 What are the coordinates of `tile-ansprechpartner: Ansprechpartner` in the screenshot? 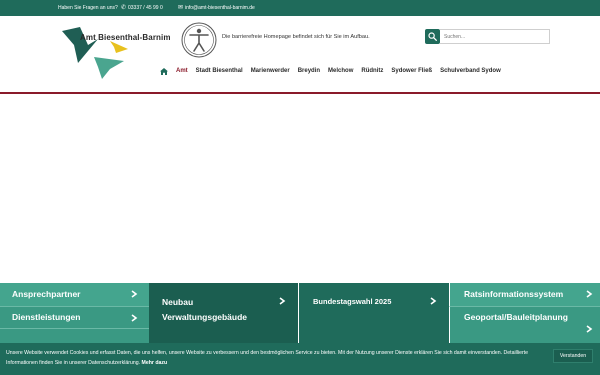 It's located at (74, 294).